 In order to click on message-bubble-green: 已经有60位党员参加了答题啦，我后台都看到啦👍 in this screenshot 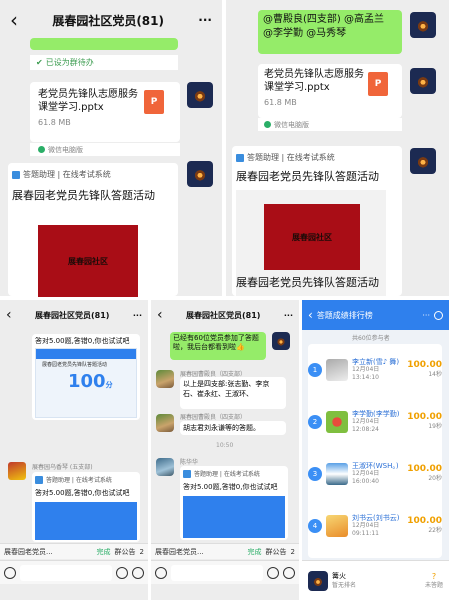, I will do `click(218, 346)`.